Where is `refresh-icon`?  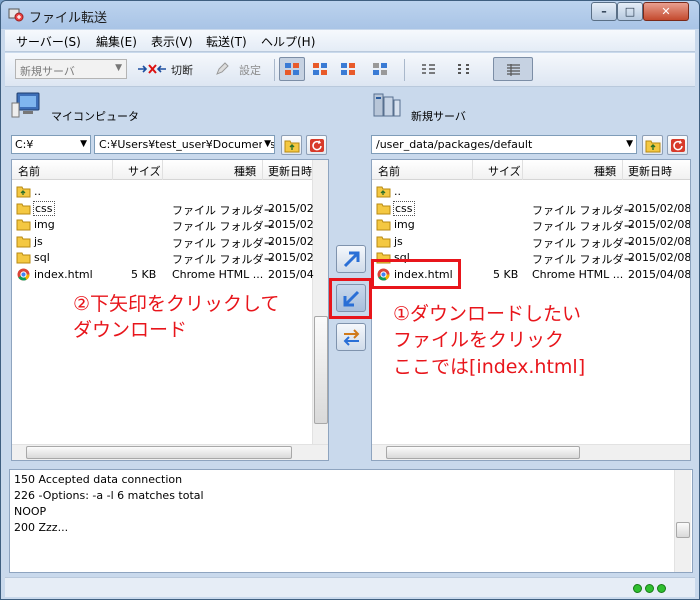
refresh-icon is located at coordinates (317, 145).